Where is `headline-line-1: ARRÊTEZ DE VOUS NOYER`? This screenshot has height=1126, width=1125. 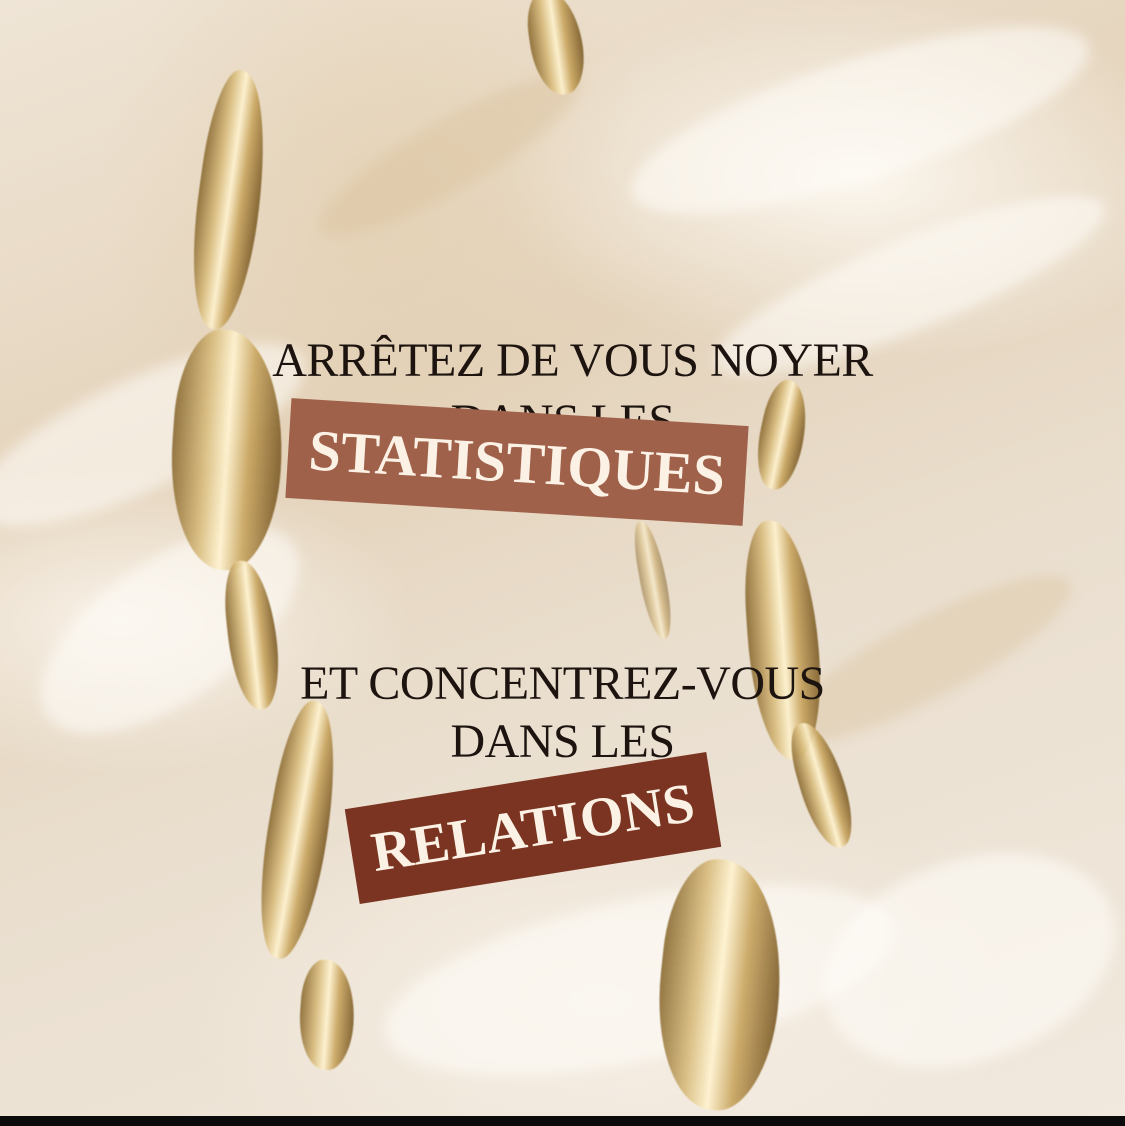 headline-line-1: ARRÊTEZ DE VOUS NOYER is located at coordinates (572, 360).